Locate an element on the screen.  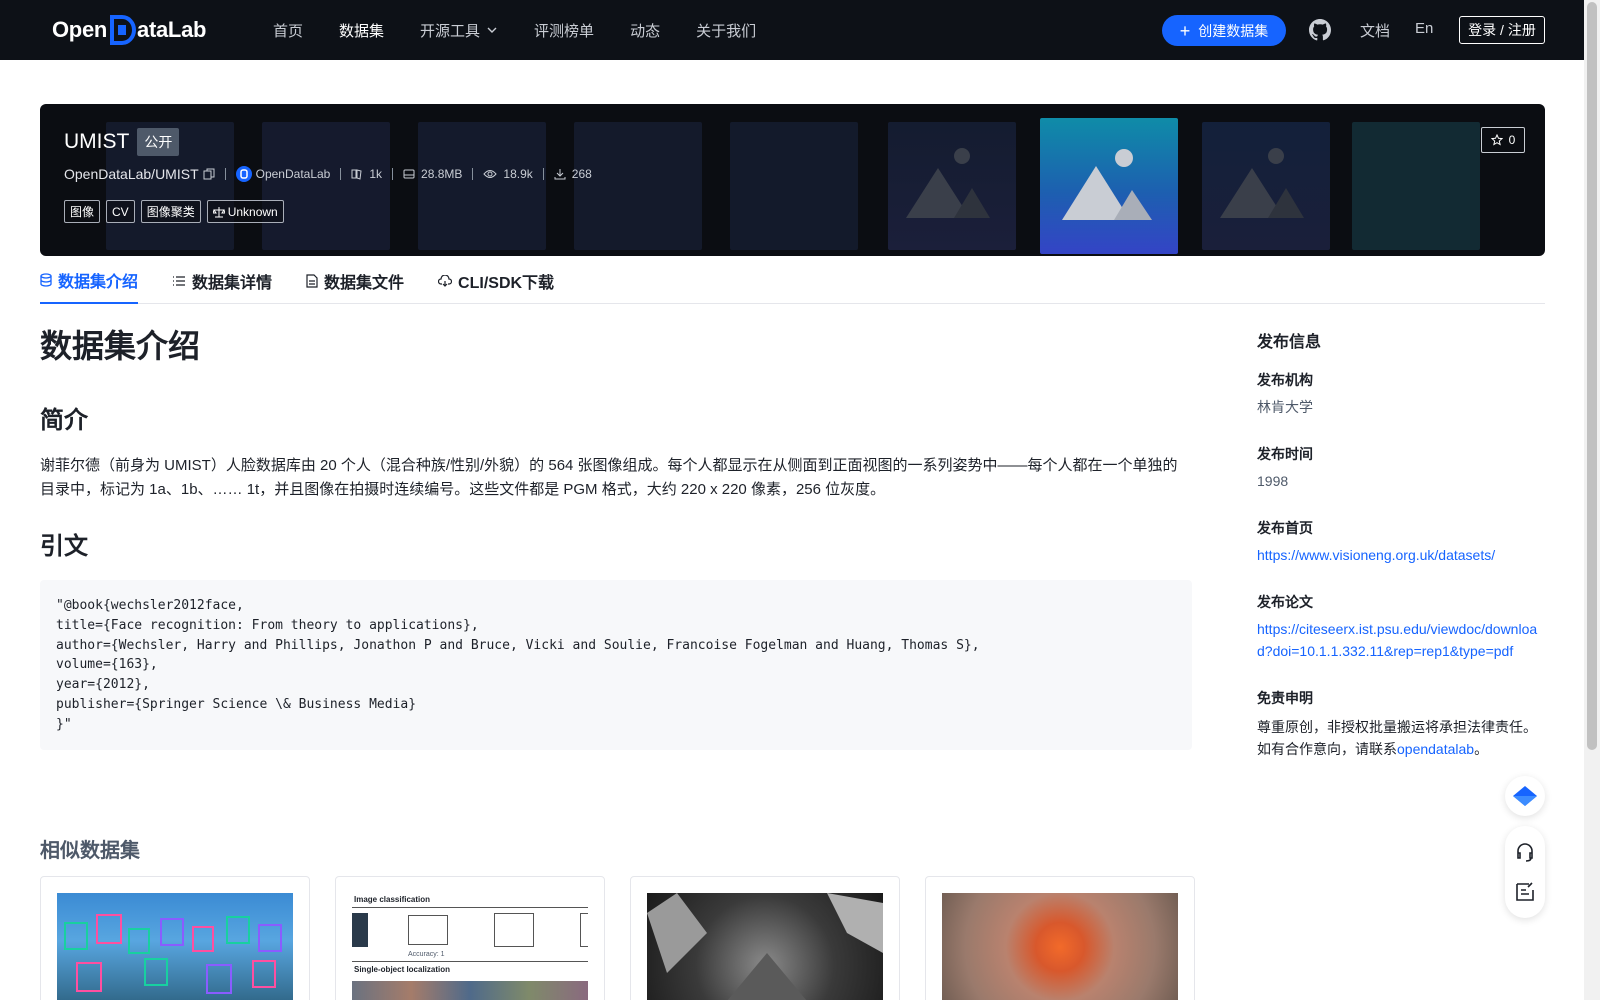
page-title: 数据集介绍 is located at coordinates (120, 346).